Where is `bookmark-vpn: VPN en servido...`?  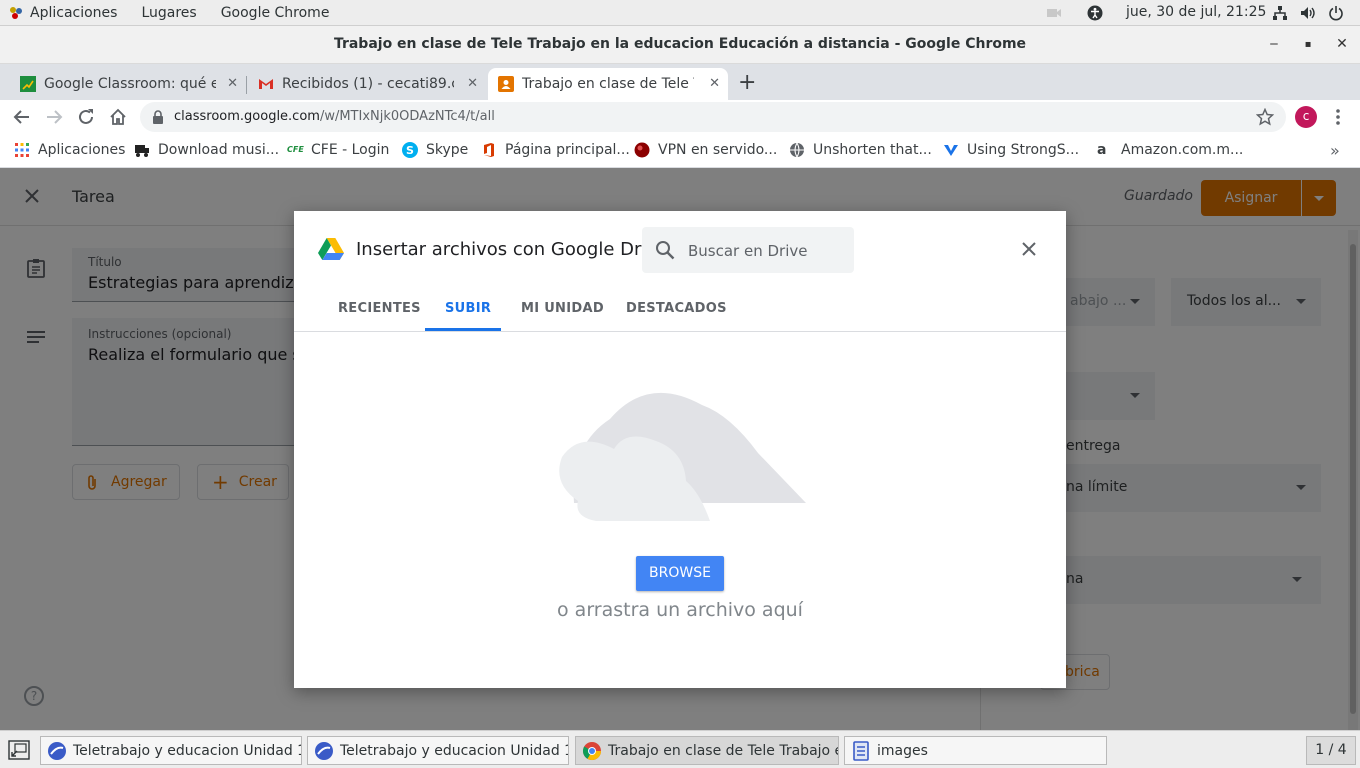 bookmark-vpn: VPN en servido... is located at coordinates (705, 150).